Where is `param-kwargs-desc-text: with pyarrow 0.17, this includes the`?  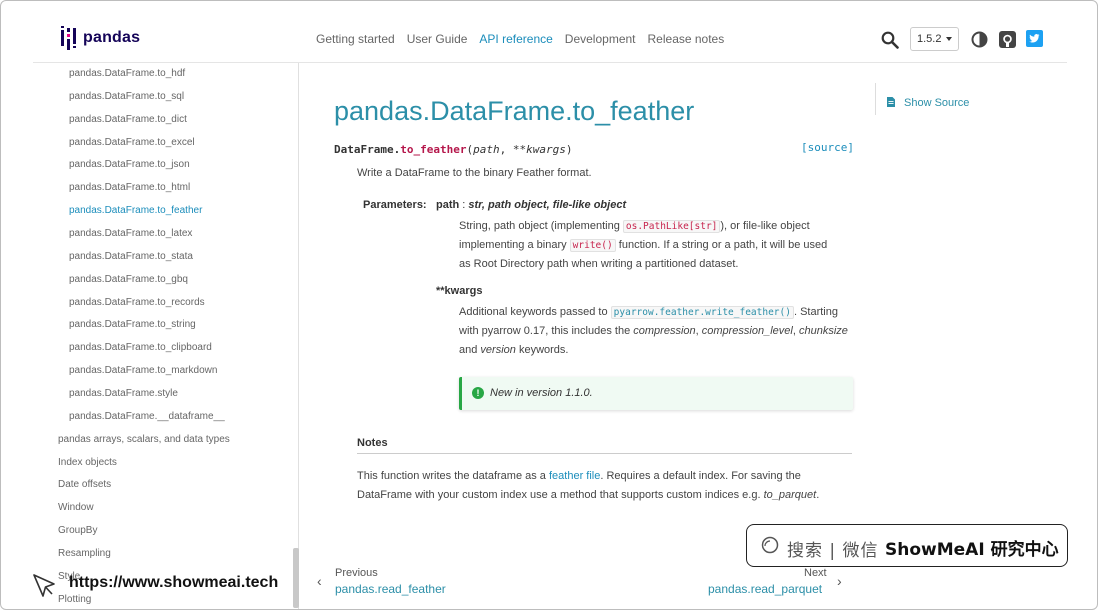 param-kwargs-desc-text: with pyarrow 0.17, this includes the is located at coordinates (546, 331).